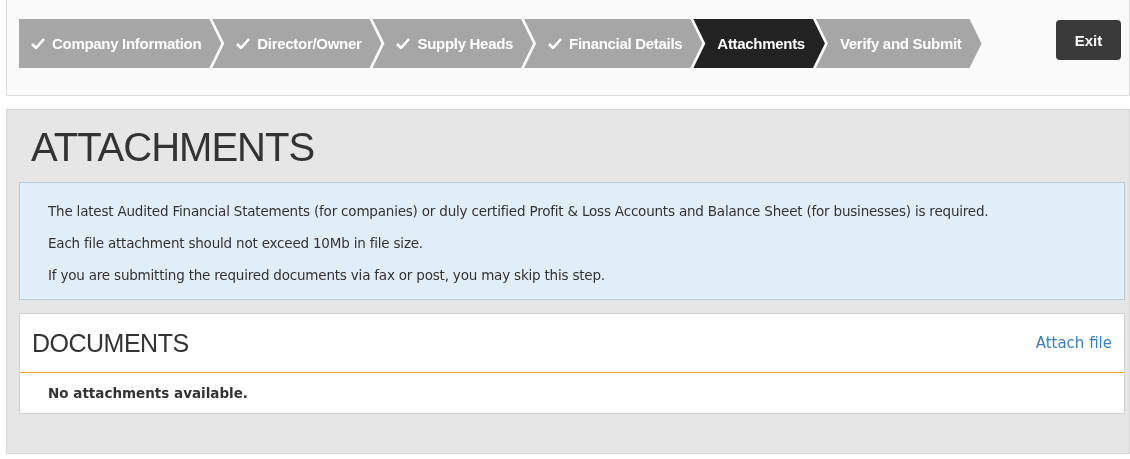  Describe the element at coordinates (898, 43) in the screenshot. I see `wizard-step: Verify and Submit` at that location.